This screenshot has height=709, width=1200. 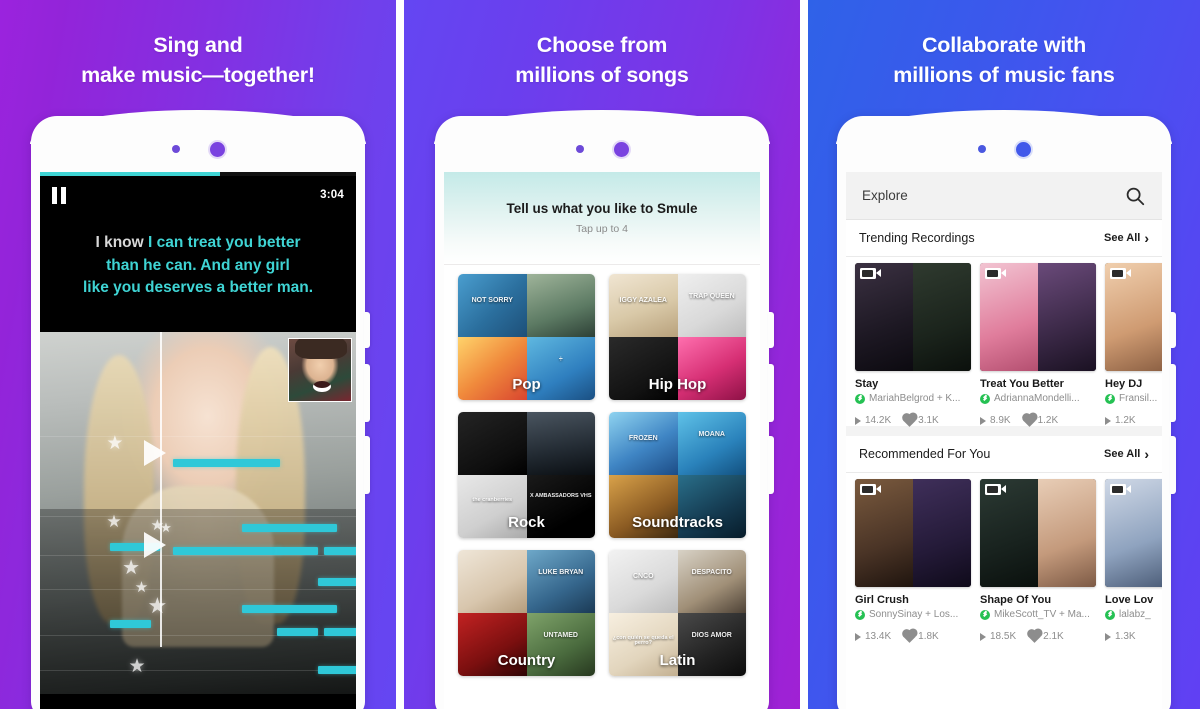 What do you see at coordinates (526, 384) in the screenshot?
I see `genre-tile-label: Pop` at bounding box center [526, 384].